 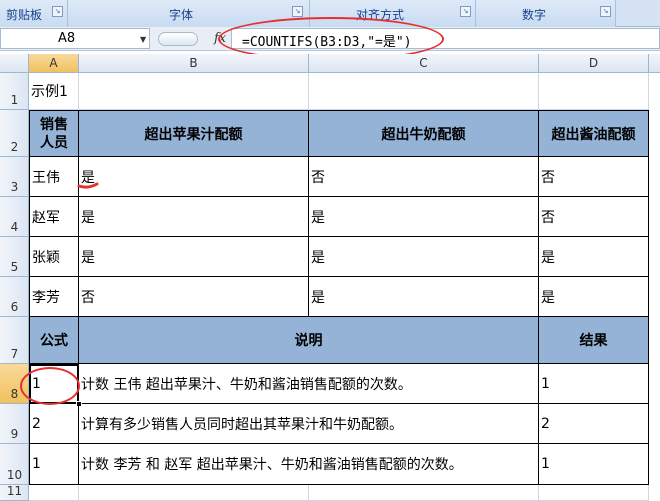 I want to click on cell-name: 李芳, so click(x=54, y=297).